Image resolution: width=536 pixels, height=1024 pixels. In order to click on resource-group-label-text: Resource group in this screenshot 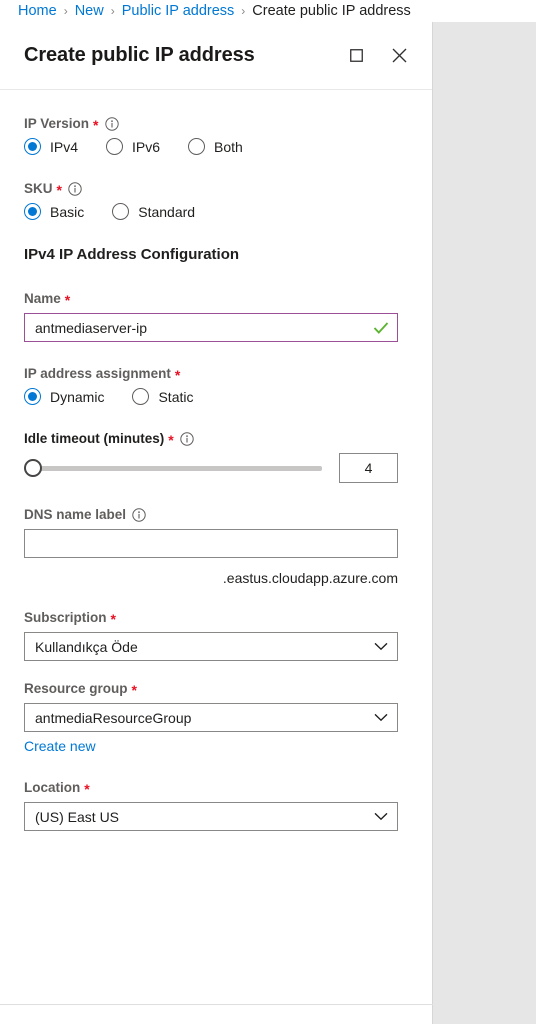, I will do `click(76, 688)`.